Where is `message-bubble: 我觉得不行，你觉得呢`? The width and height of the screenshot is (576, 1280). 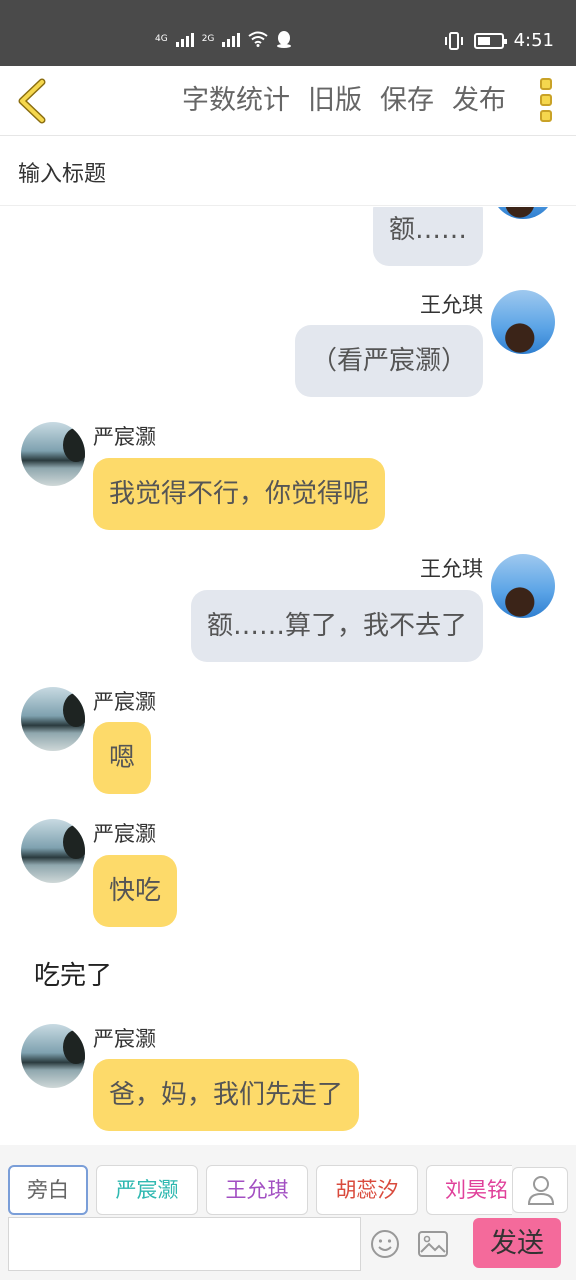
message-bubble: 我觉得不行，你觉得呢 is located at coordinates (239, 494).